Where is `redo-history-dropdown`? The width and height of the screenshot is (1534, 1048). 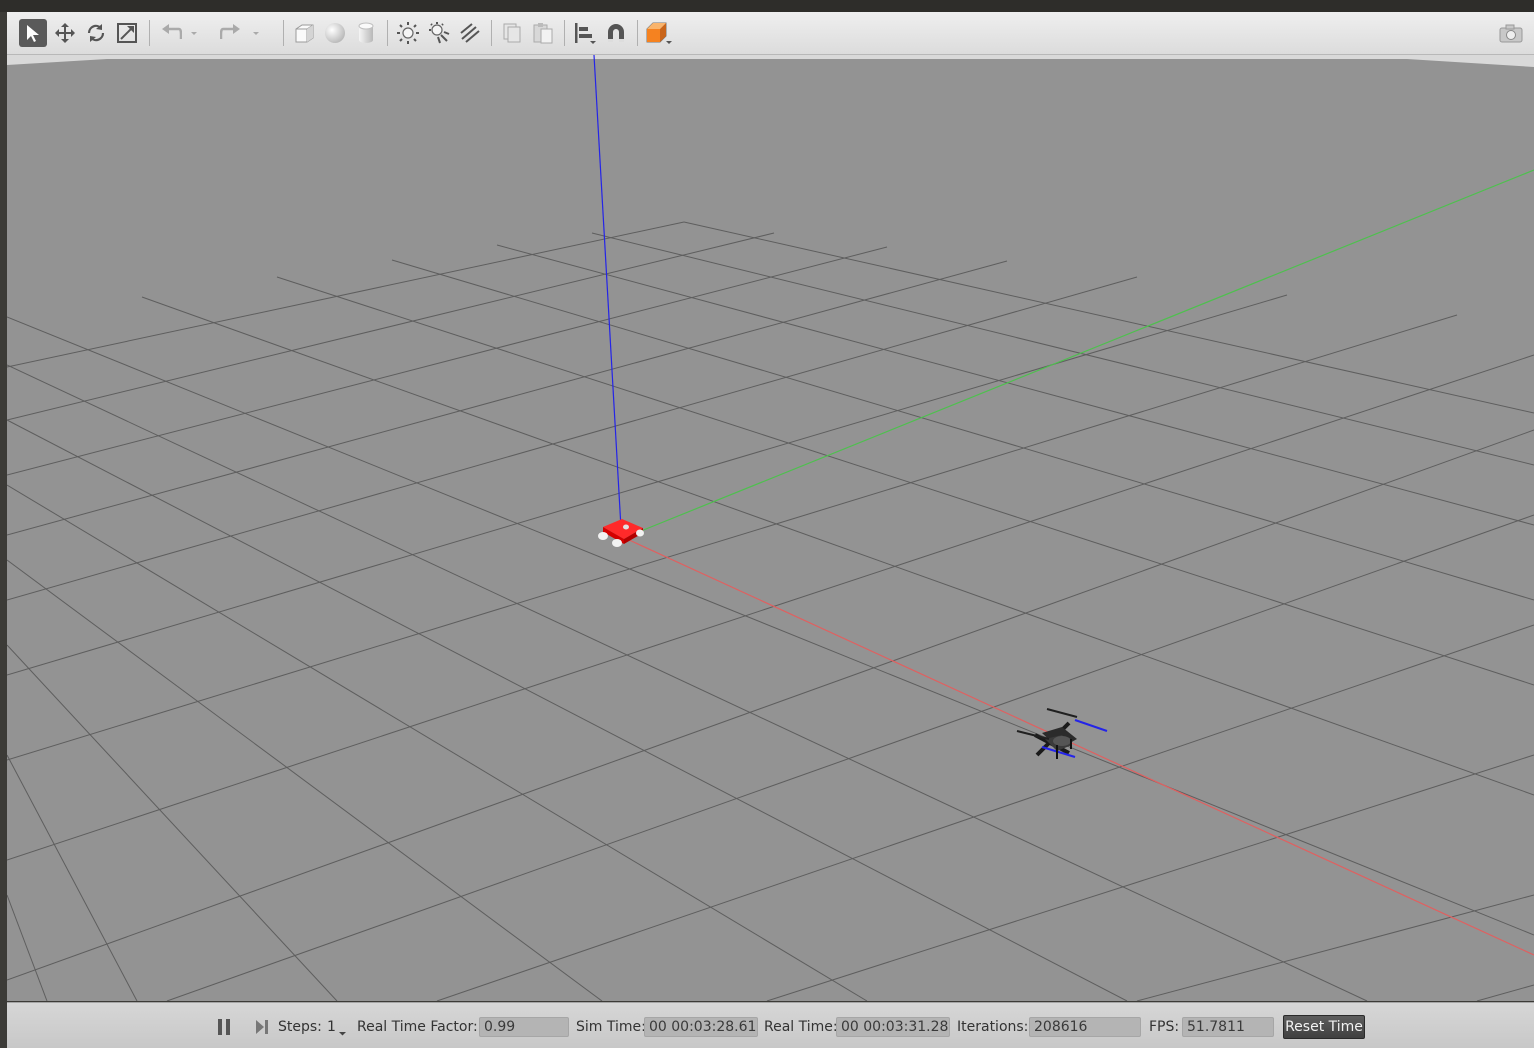 redo-history-dropdown is located at coordinates (256, 33).